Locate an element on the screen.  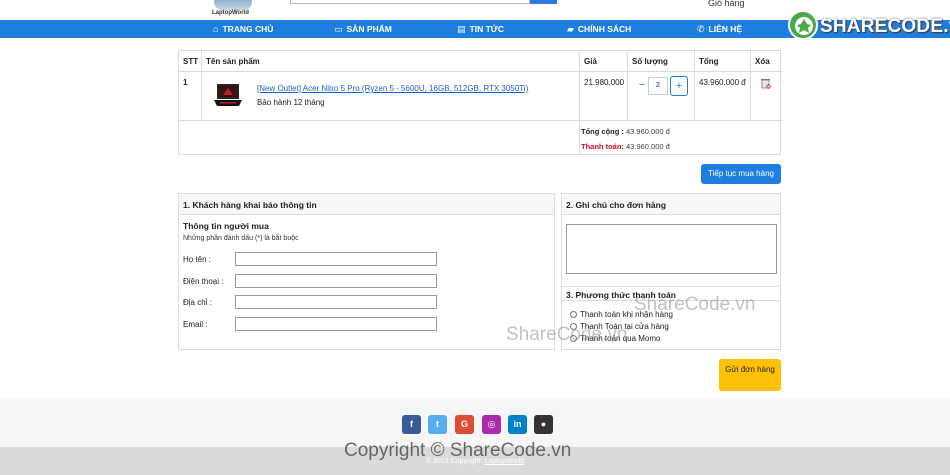
nav-label: SẢN PHẨM is located at coordinates (369, 29).